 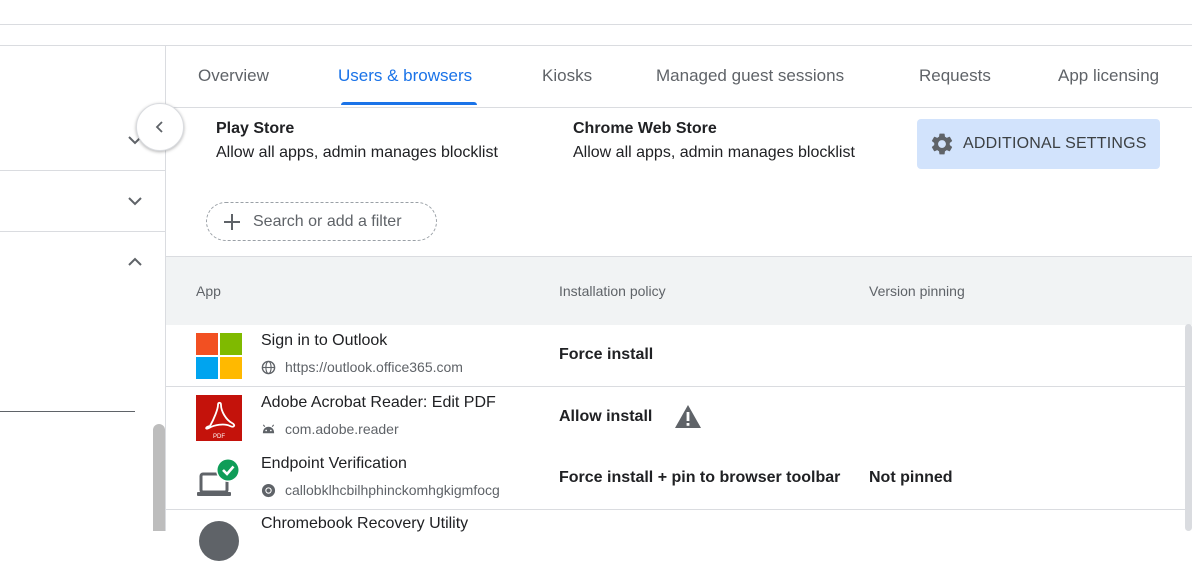 What do you see at coordinates (606, 354) in the screenshot?
I see `installation-policy: Force install` at bounding box center [606, 354].